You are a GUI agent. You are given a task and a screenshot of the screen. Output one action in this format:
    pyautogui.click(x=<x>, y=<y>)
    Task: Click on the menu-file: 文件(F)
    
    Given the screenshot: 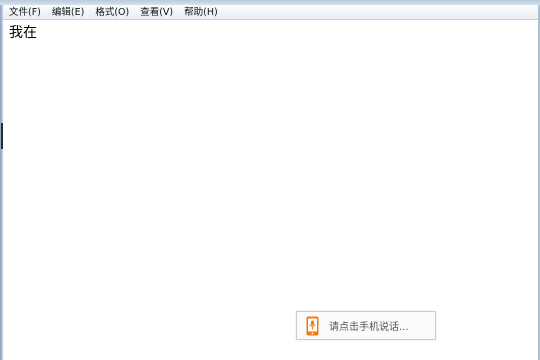 What is the action you would take?
    pyautogui.click(x=25, y=12)
    